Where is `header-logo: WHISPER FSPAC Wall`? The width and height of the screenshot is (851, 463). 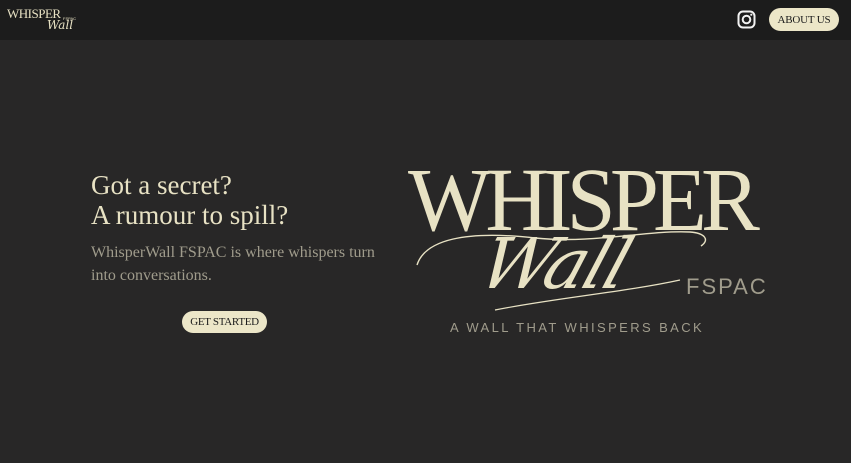
header-logo: WHISPER FSPAC Wall is located at coordinates (47, 20).